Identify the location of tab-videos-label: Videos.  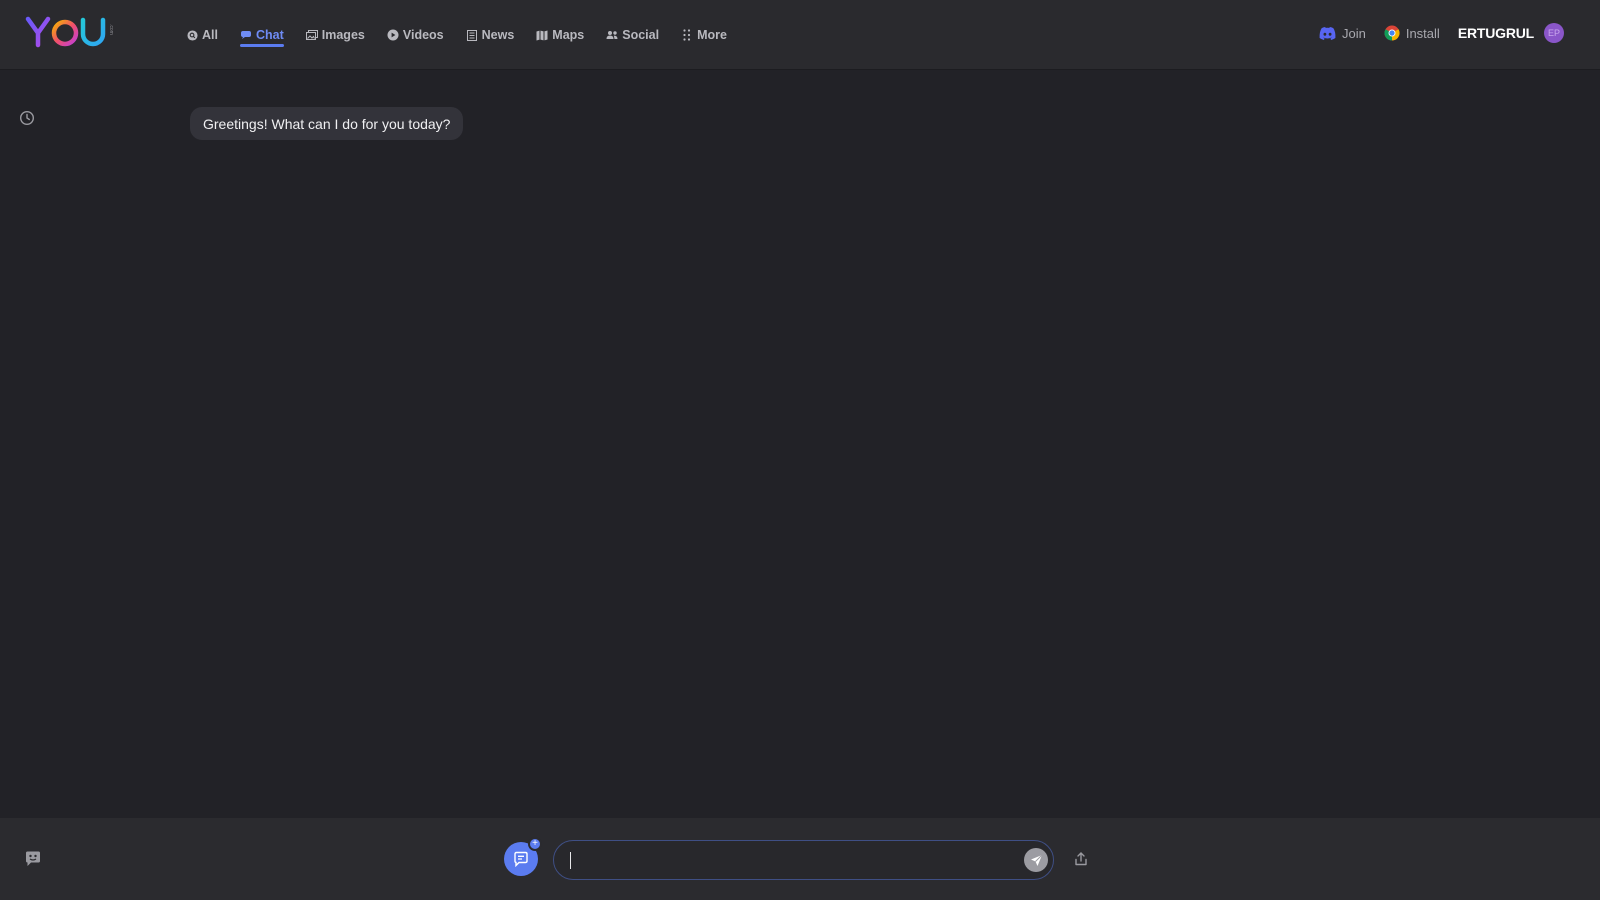
(423, 35).